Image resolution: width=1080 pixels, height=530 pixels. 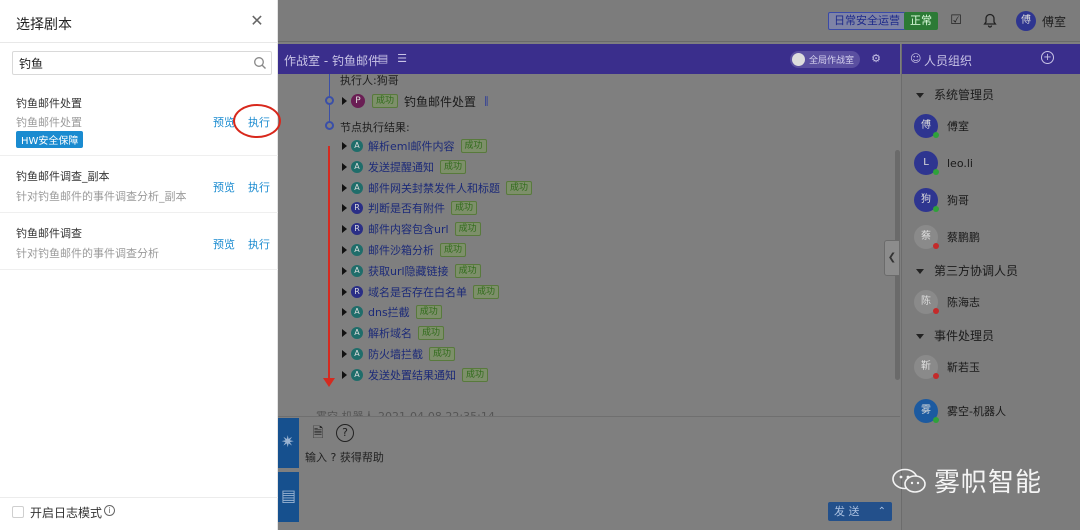 I want to click on member-row: 蔡 蔡鹏鹏, so click(x=947, y=237).